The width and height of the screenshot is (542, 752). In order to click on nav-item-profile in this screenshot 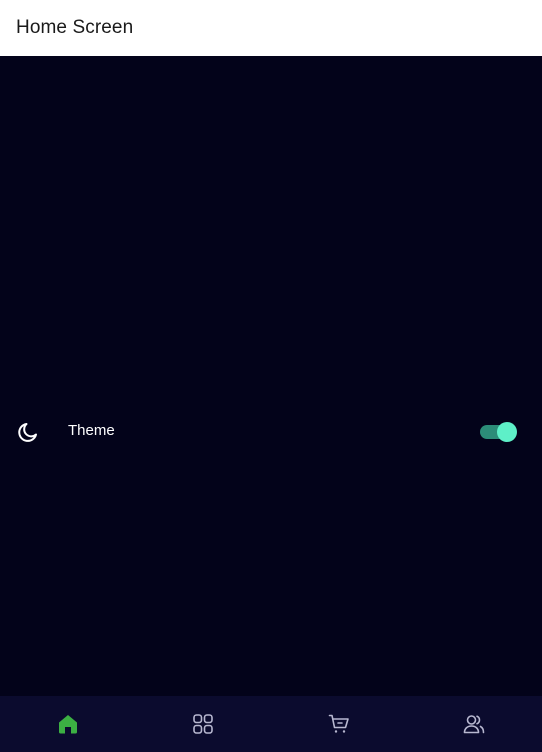, I will do `click(474, 724)`.